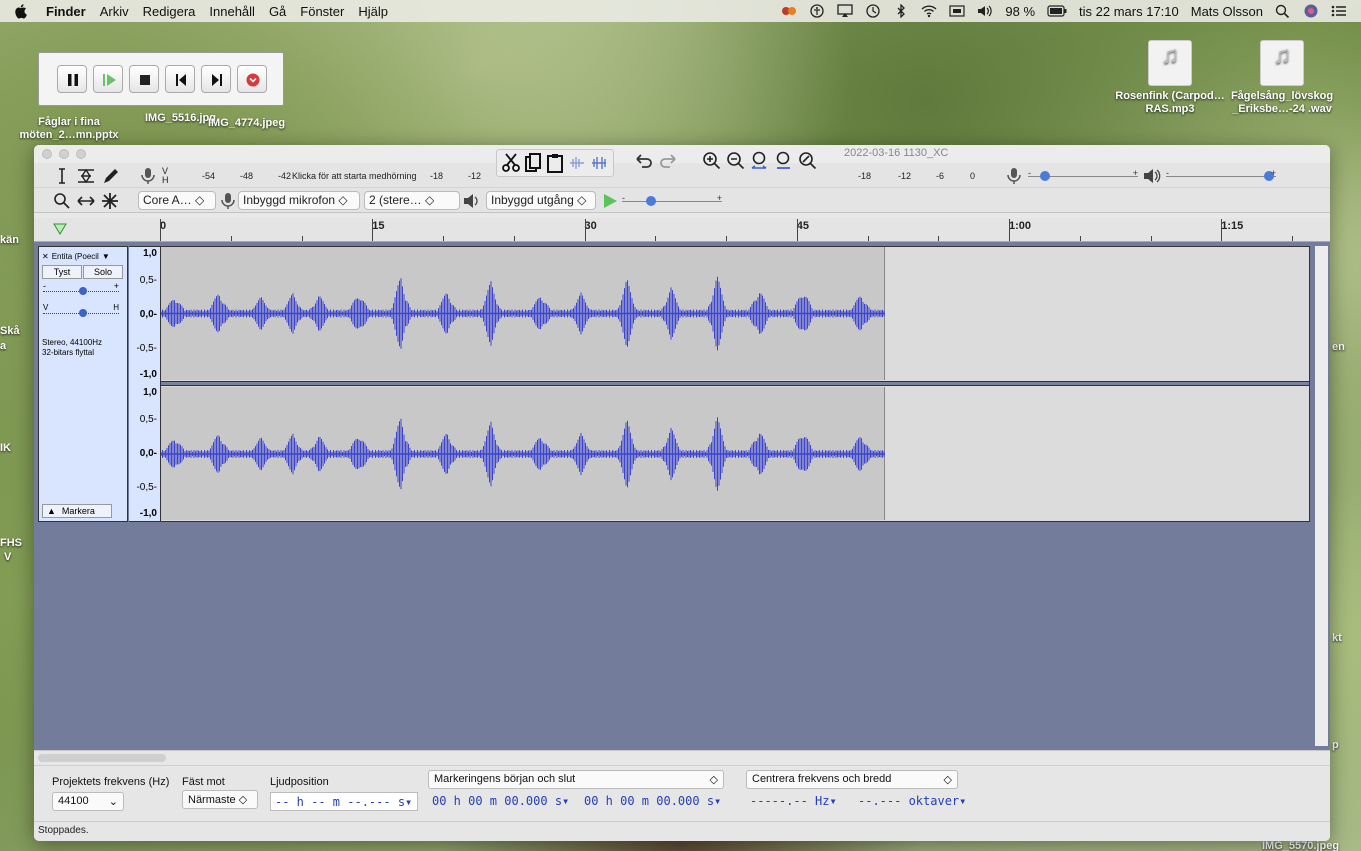 The width and height of the screenshot is (1361, 851). I want to click on draw-tool-icon, so click(110, 176).